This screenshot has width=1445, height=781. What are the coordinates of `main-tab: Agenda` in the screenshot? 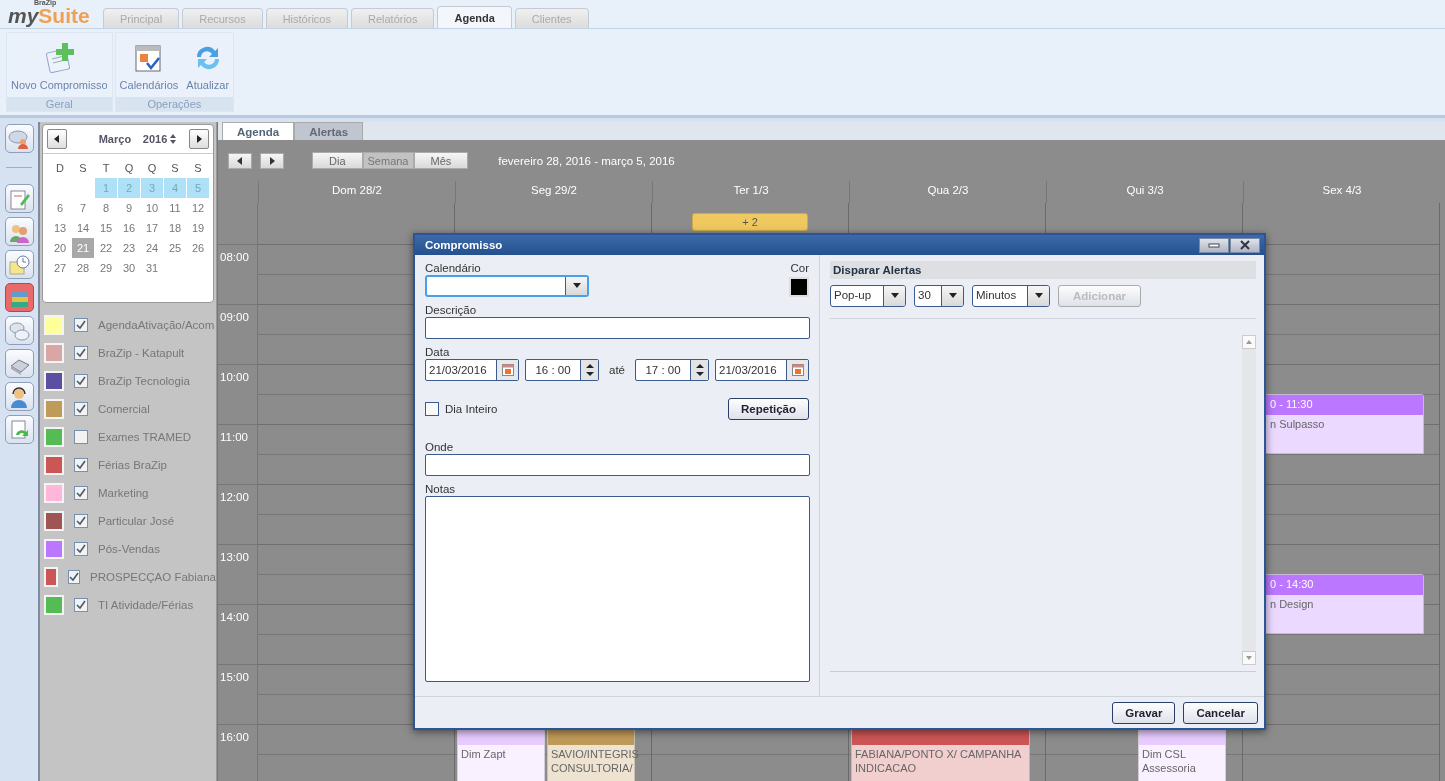 It's located at (474, 17).